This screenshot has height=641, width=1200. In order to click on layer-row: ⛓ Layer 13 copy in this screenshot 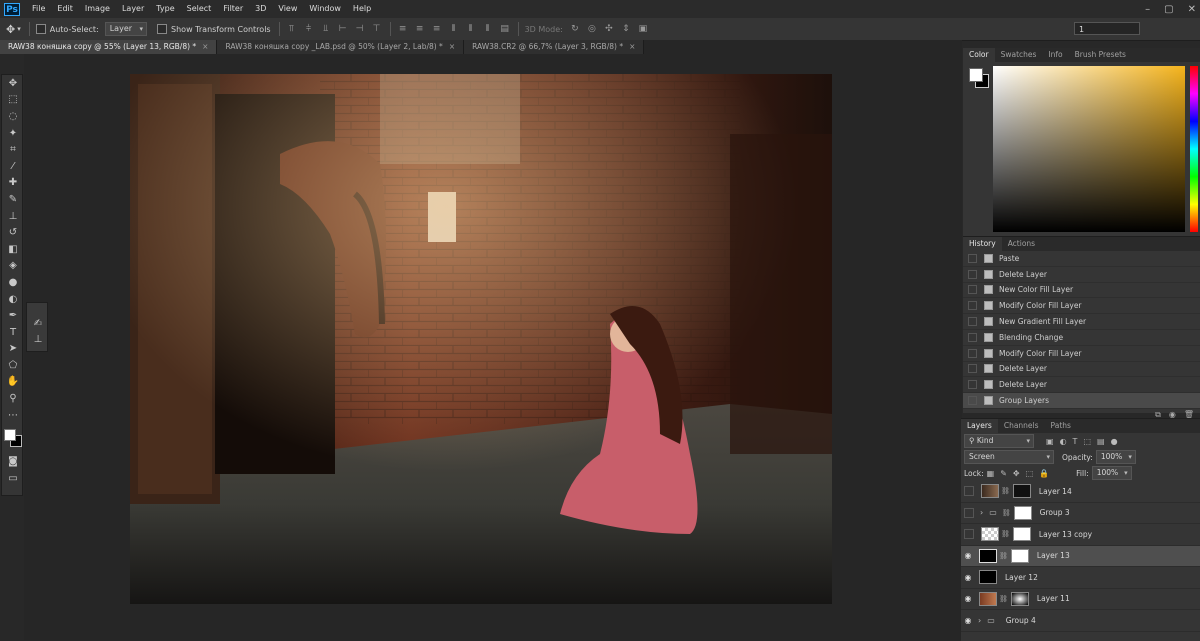, I will do `click(1080, 535)`.